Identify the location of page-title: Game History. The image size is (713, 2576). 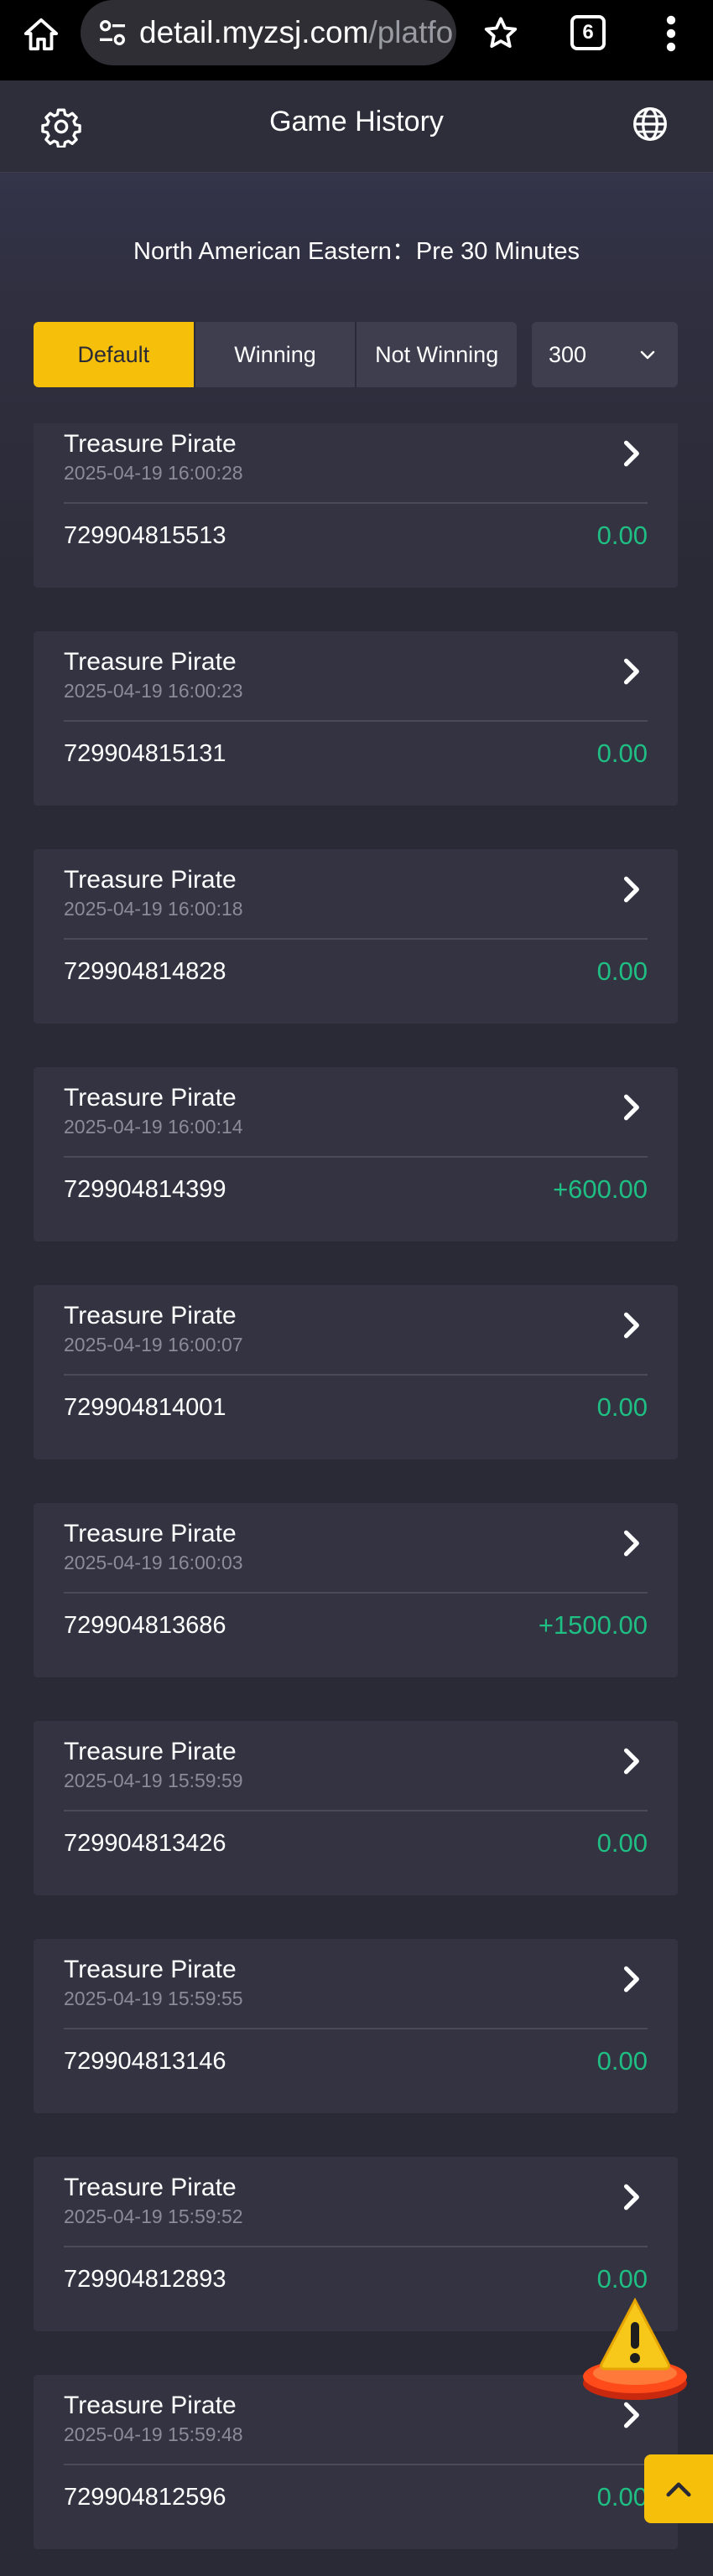
(356, 121).